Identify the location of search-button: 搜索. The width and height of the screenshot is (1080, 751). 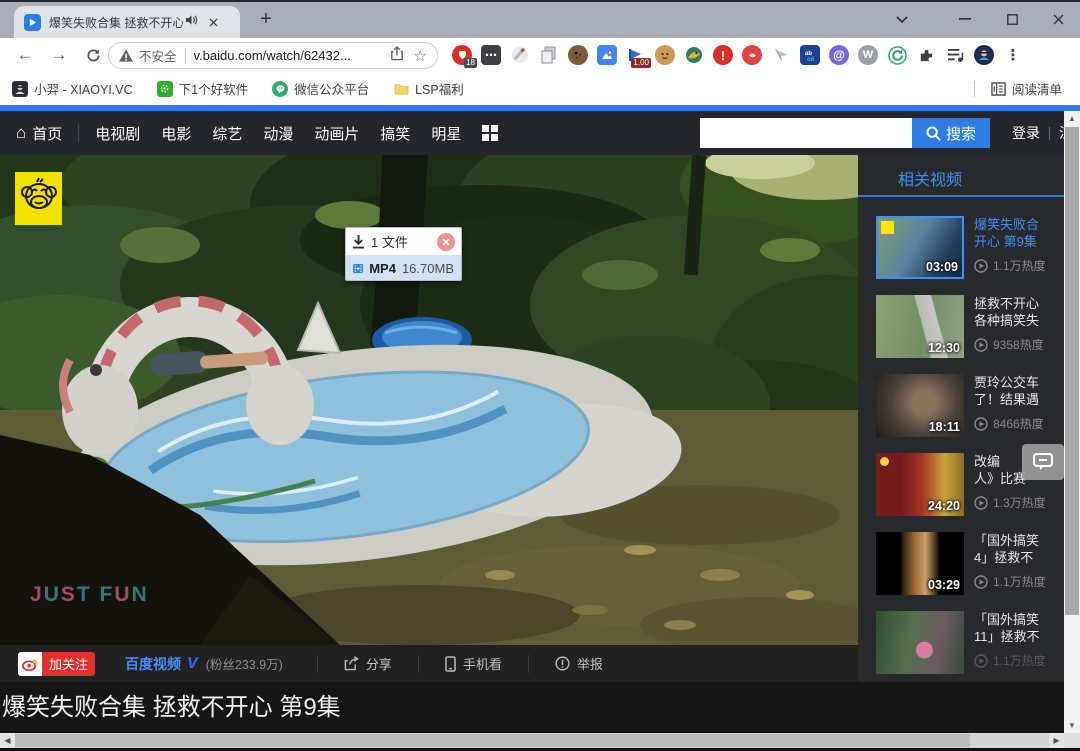
(951, 133).